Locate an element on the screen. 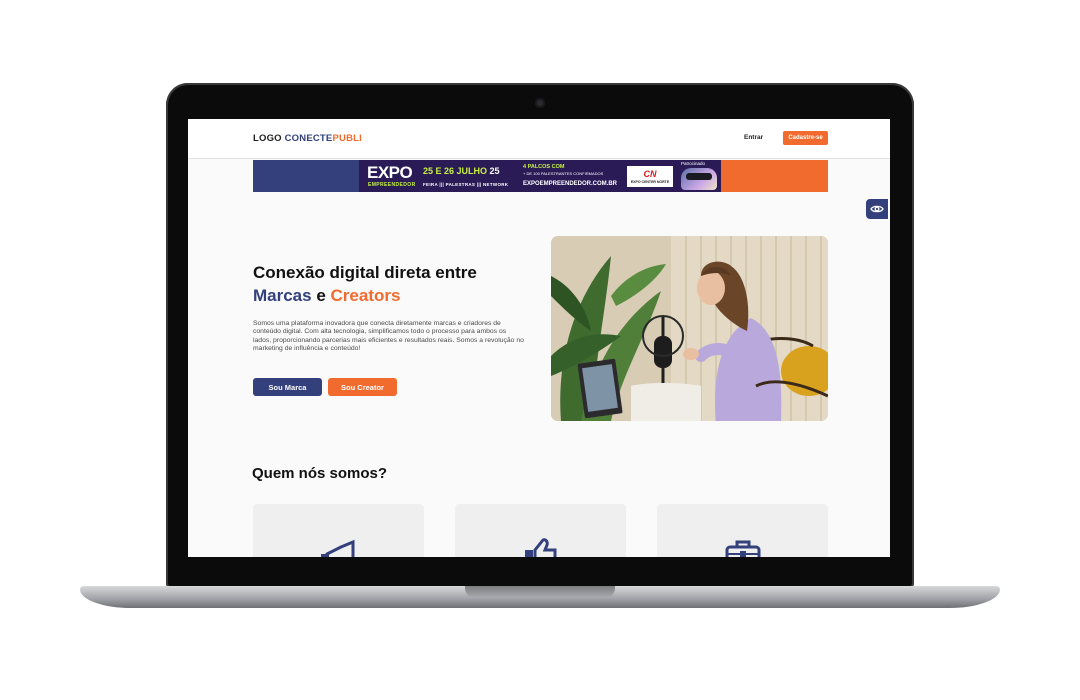 Image resolution: width=1080 pixels, height=700 pixels. banner-left-panel is located at coordinates (306, 176).